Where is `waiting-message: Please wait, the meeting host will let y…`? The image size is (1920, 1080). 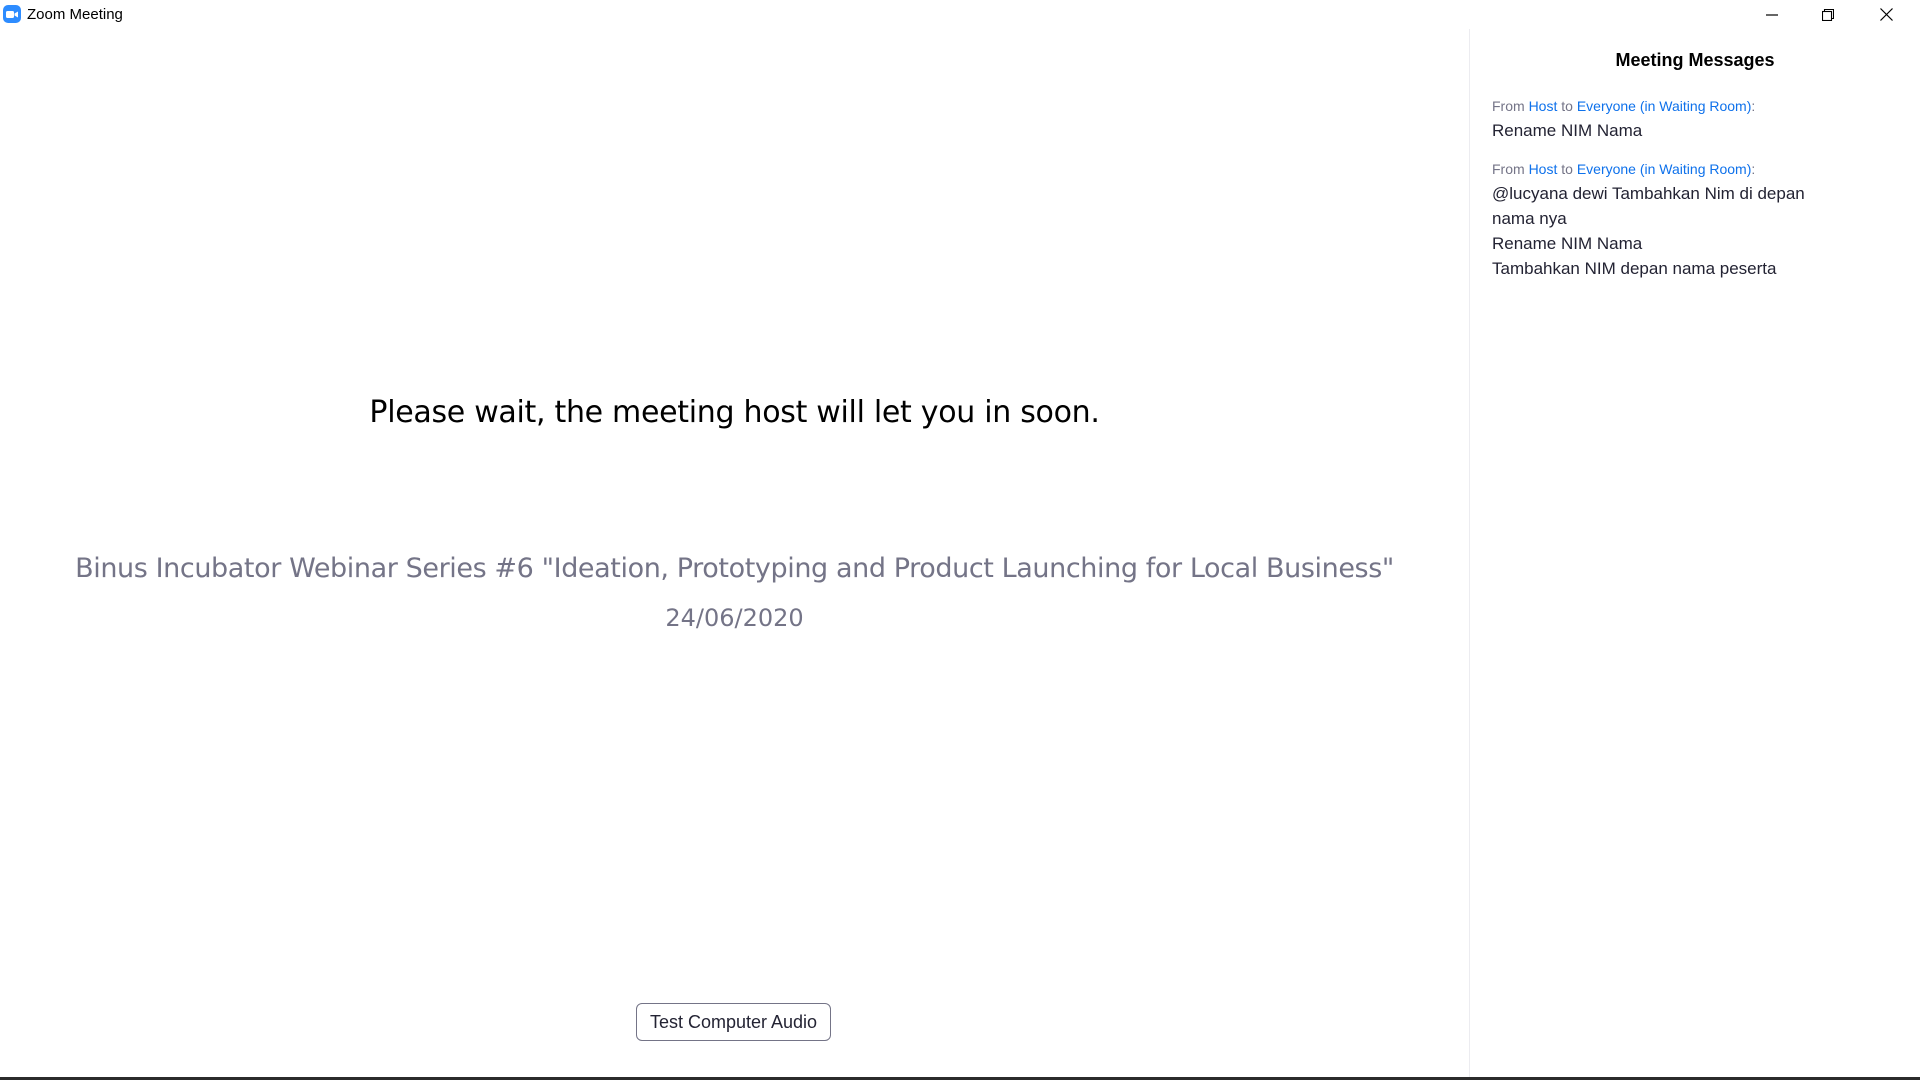 waiting-message: Please wait, the meeting host will let y… is located at coordinates (734, 412).